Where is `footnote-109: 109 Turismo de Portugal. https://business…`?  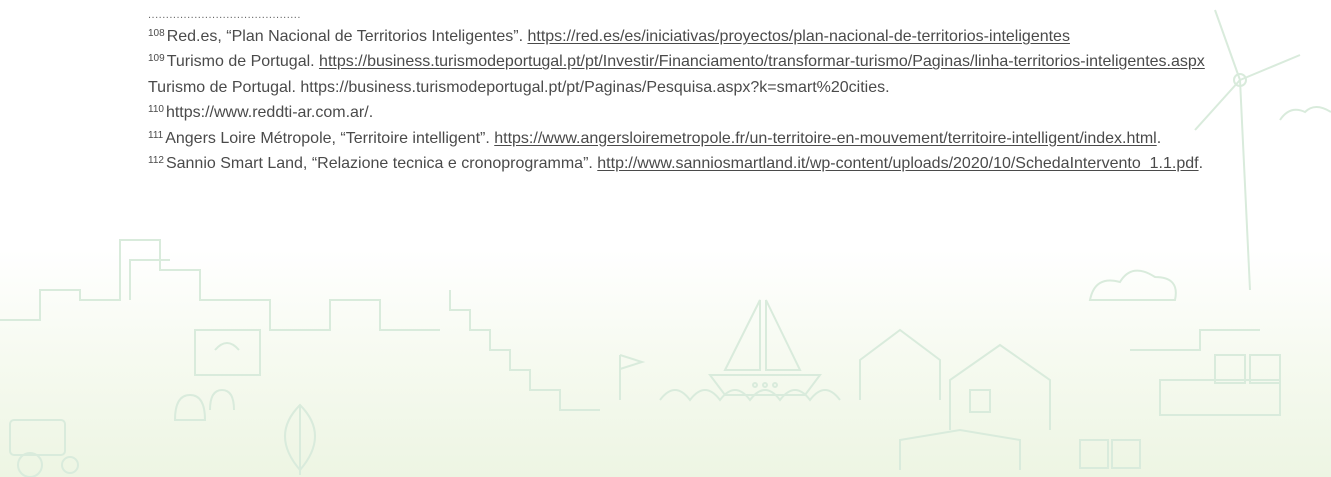
footnote-109: 109 Turismo de Portugal. https://business… is located at coordinates (678, 74).